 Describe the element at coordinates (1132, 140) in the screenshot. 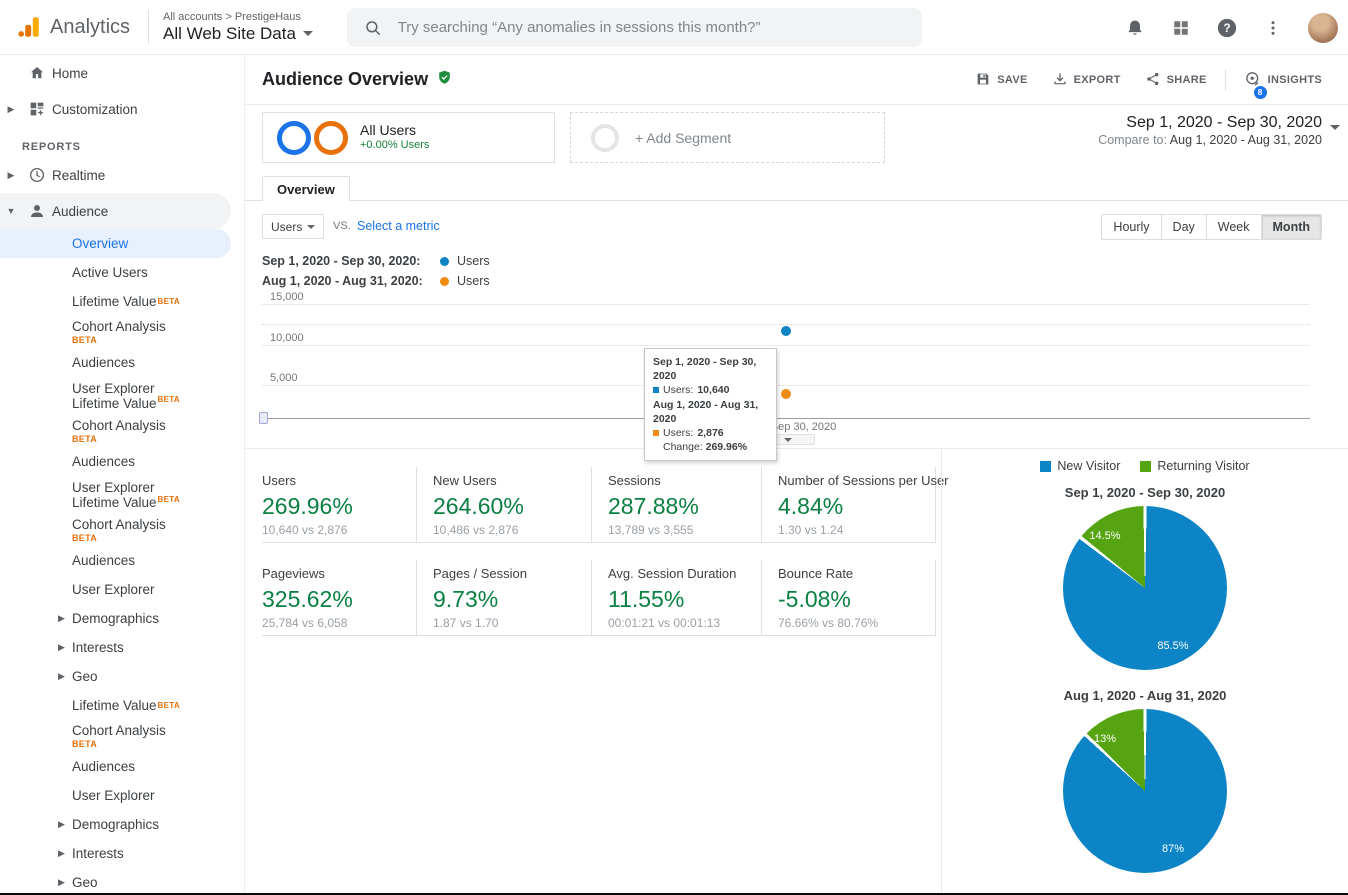

I see `compare-prefix: Compare to:` at that location.